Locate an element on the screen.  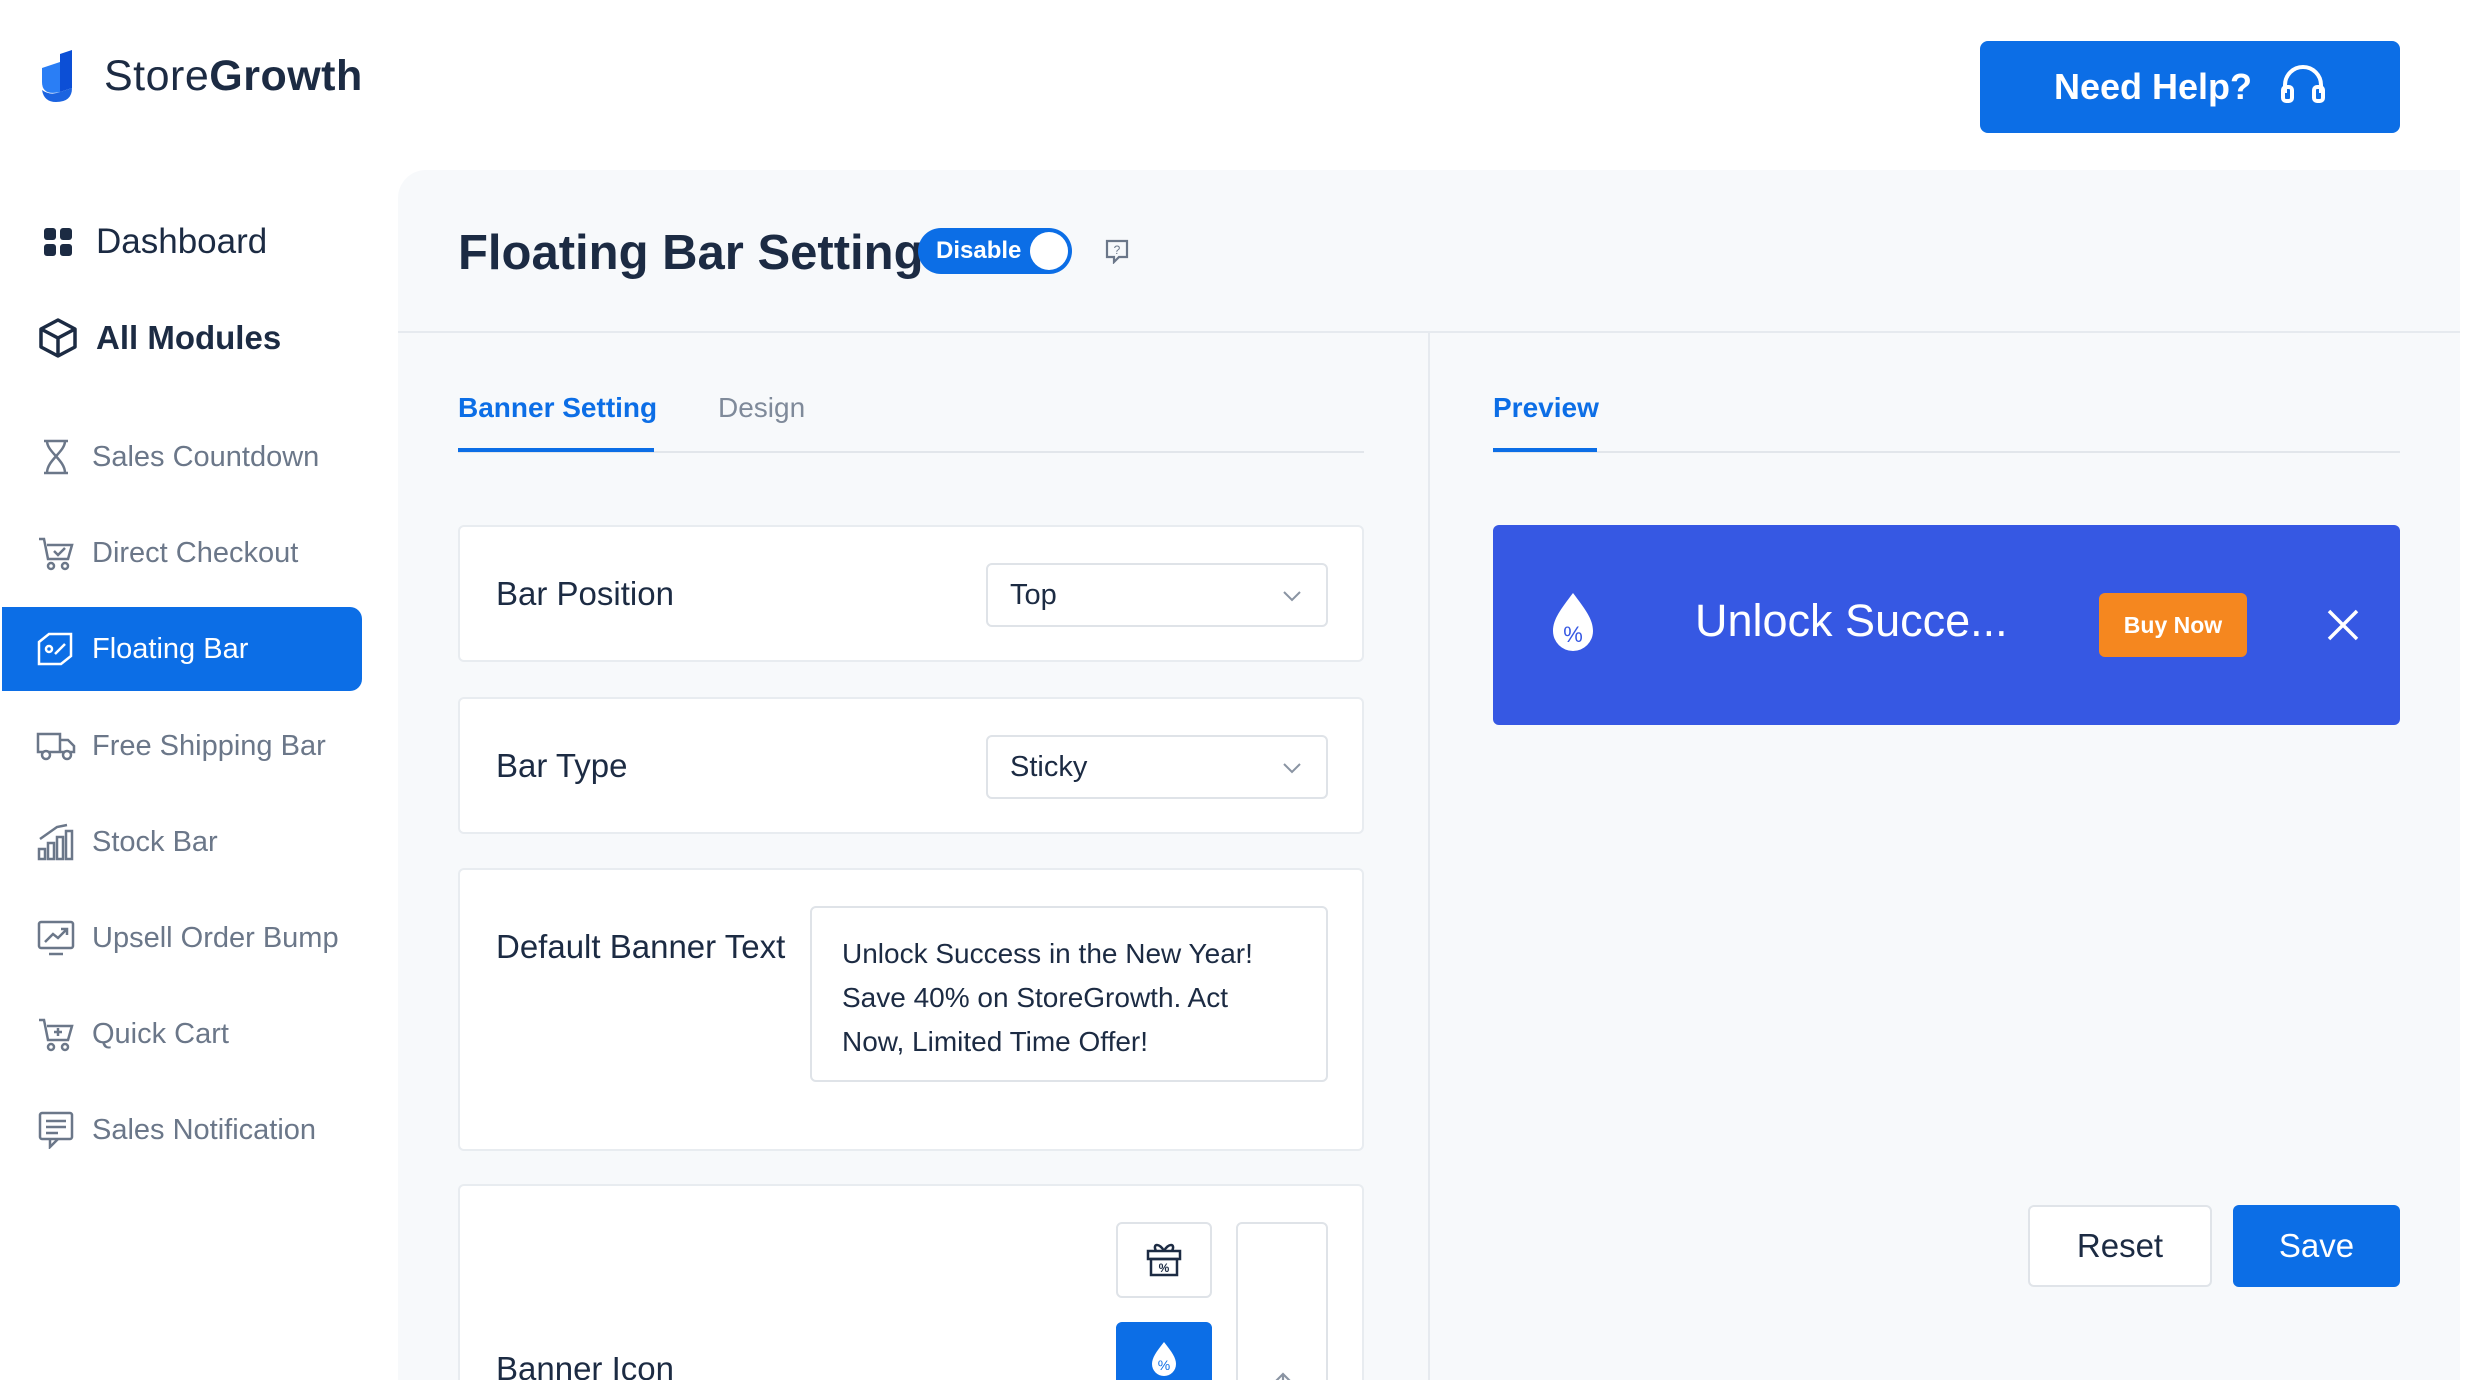
sidebar-item-label: Sales Countdown is located at coordinates (206, 456).